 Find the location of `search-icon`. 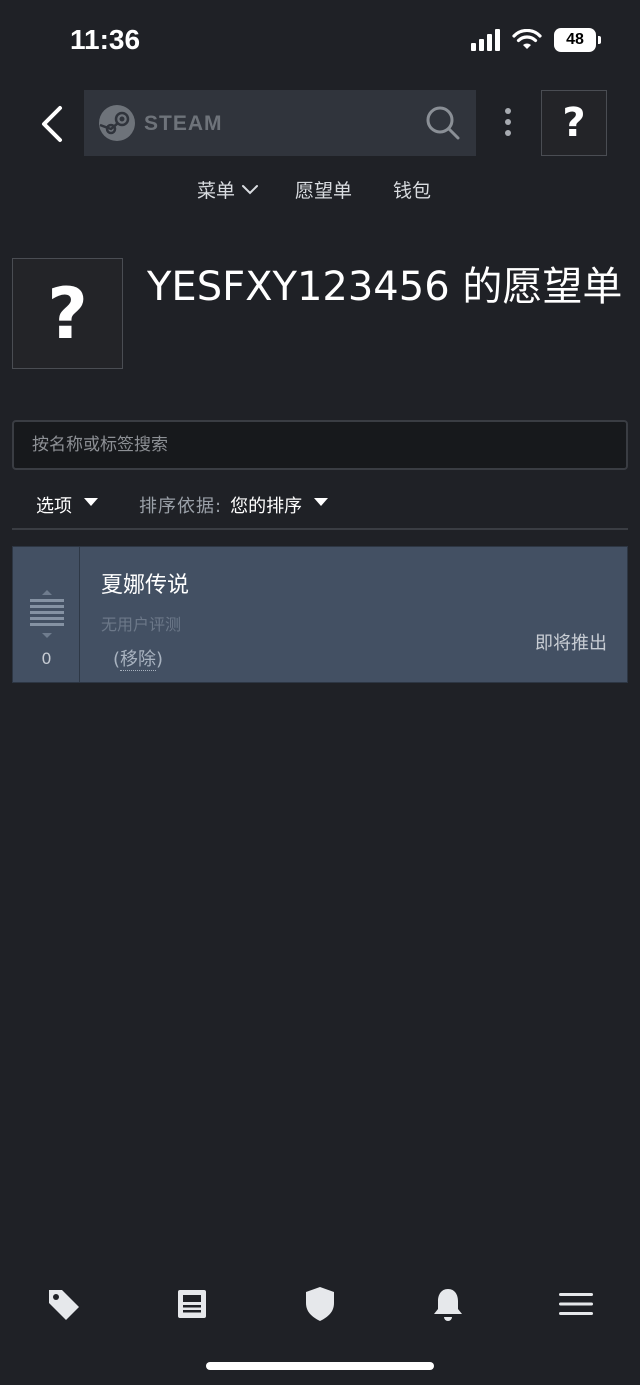

search-icon is located at coordinates (443, 123).